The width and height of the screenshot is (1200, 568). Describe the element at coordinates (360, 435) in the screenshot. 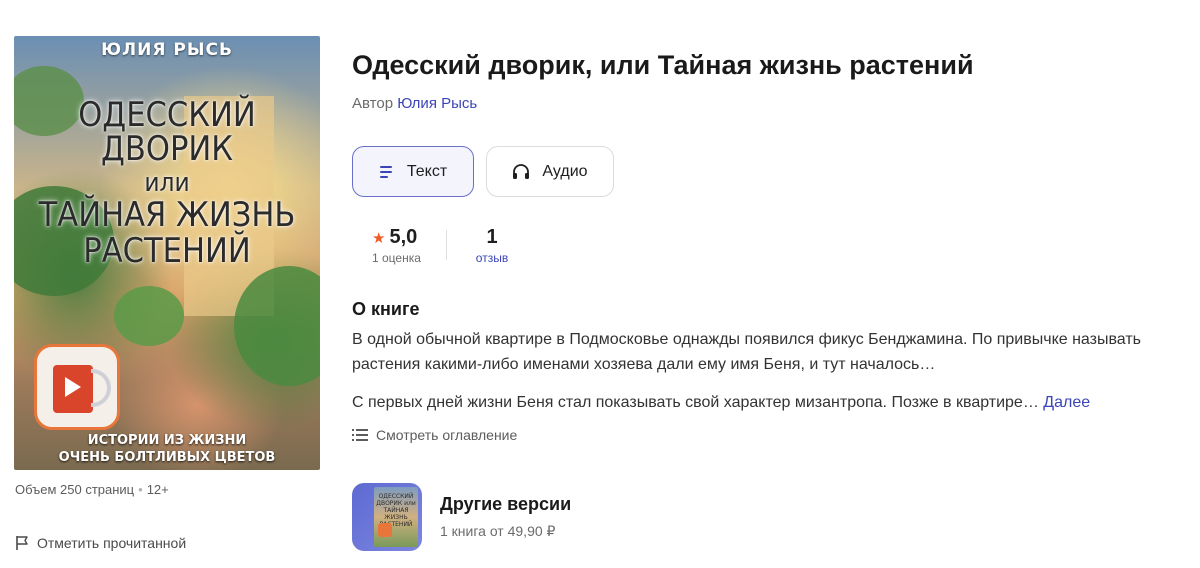

I see `list-icon` at that location.